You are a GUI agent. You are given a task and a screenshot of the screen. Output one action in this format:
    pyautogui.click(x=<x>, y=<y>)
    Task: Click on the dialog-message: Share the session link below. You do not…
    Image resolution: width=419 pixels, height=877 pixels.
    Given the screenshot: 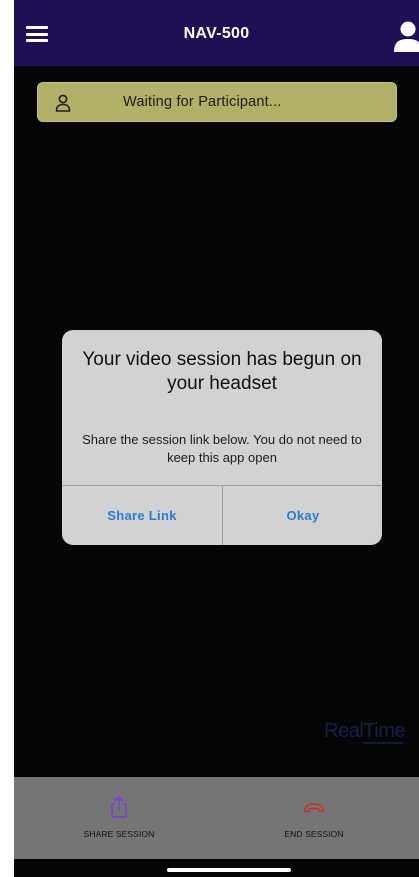 What is the action you would take?
    pyautogui.click(x=222, y=448)
    